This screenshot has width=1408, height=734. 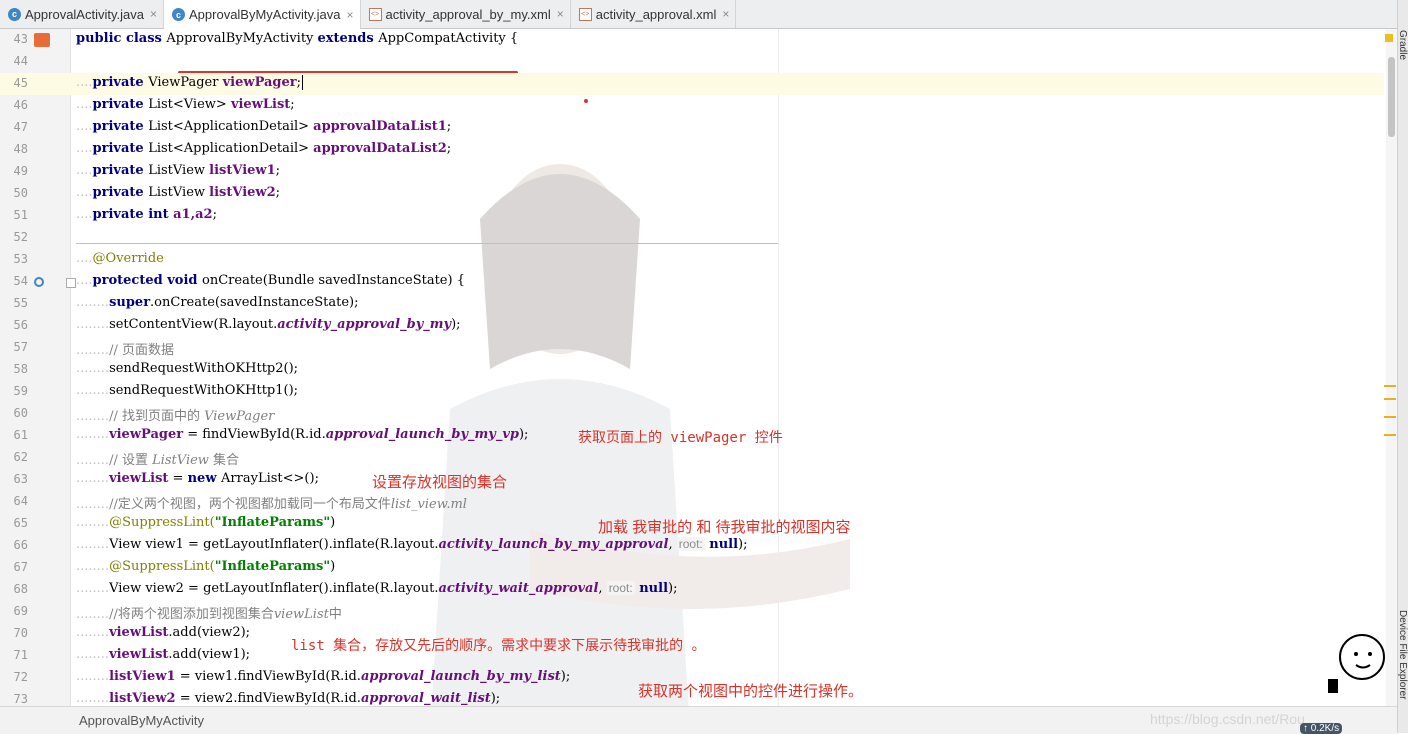 I want to click on code-line: 51 ....private int a1,a2;, so click(x=692, y=216).